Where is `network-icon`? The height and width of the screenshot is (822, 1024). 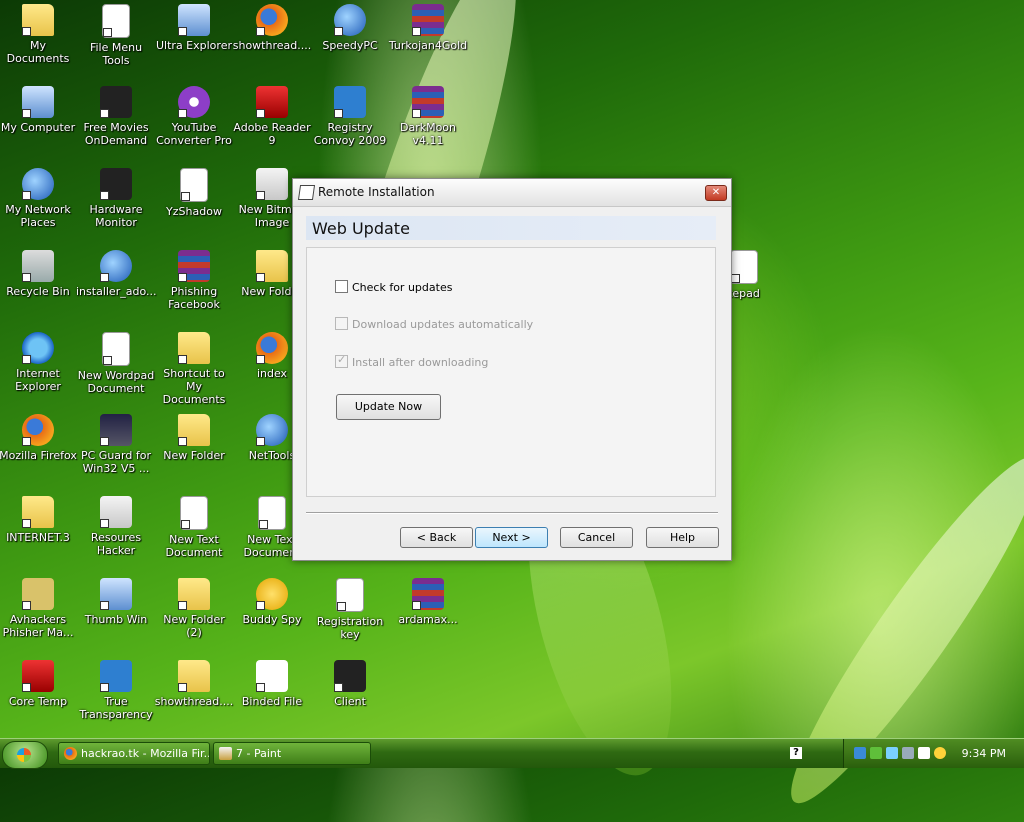 network-icon is located at coordinates (860, 753).